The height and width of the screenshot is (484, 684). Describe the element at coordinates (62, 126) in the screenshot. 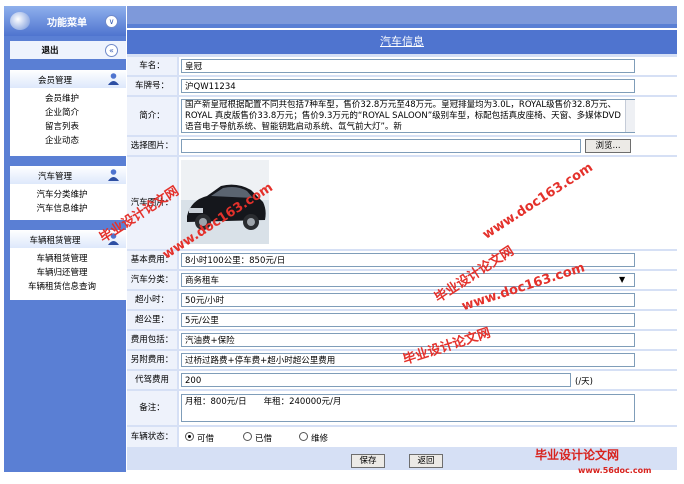

I see `menu-item-message-list: 留言列表` at that location.